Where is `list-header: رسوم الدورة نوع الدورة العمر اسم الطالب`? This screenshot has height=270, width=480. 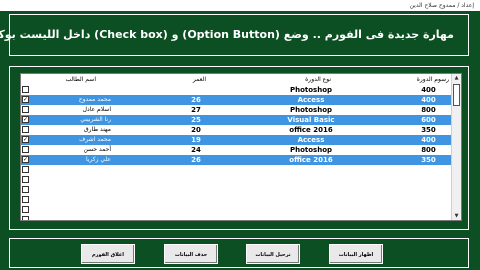
list-header: رسوم الدورة نوع الدورة العمر اسم الطالب is located at coordinates (236, 79).